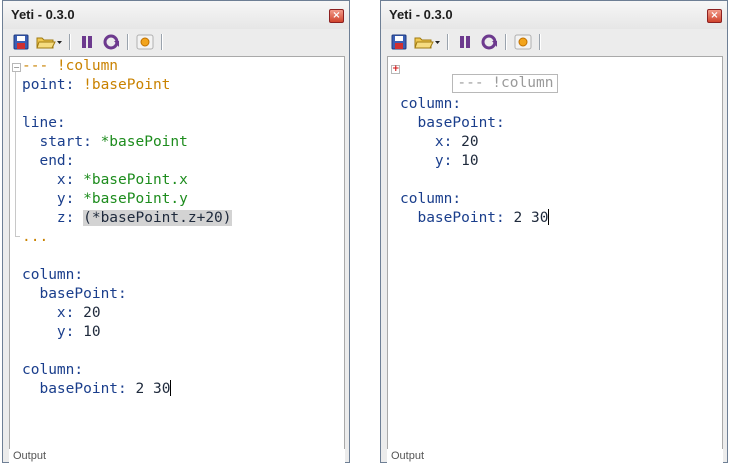 This screenshot has width=730, height=465. What do you see at coordinates (127, 123) in the screenshot?
I see `code-line: line:` at bounding box center [127, 123].